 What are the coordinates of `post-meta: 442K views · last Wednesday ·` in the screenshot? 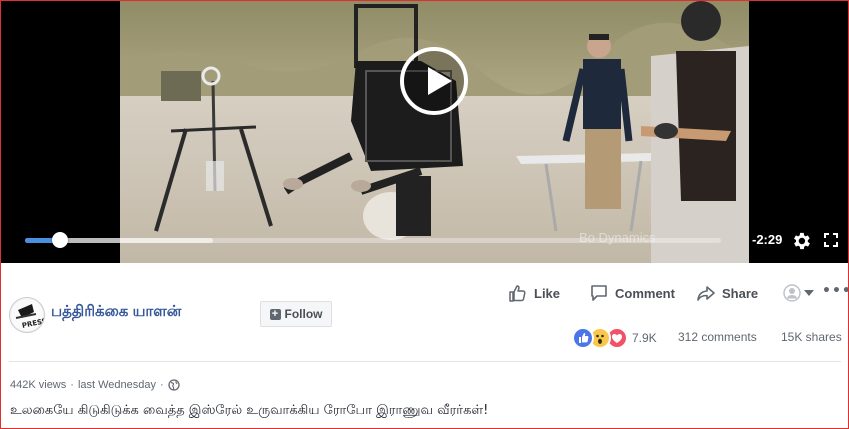 It's located at (95, 385).